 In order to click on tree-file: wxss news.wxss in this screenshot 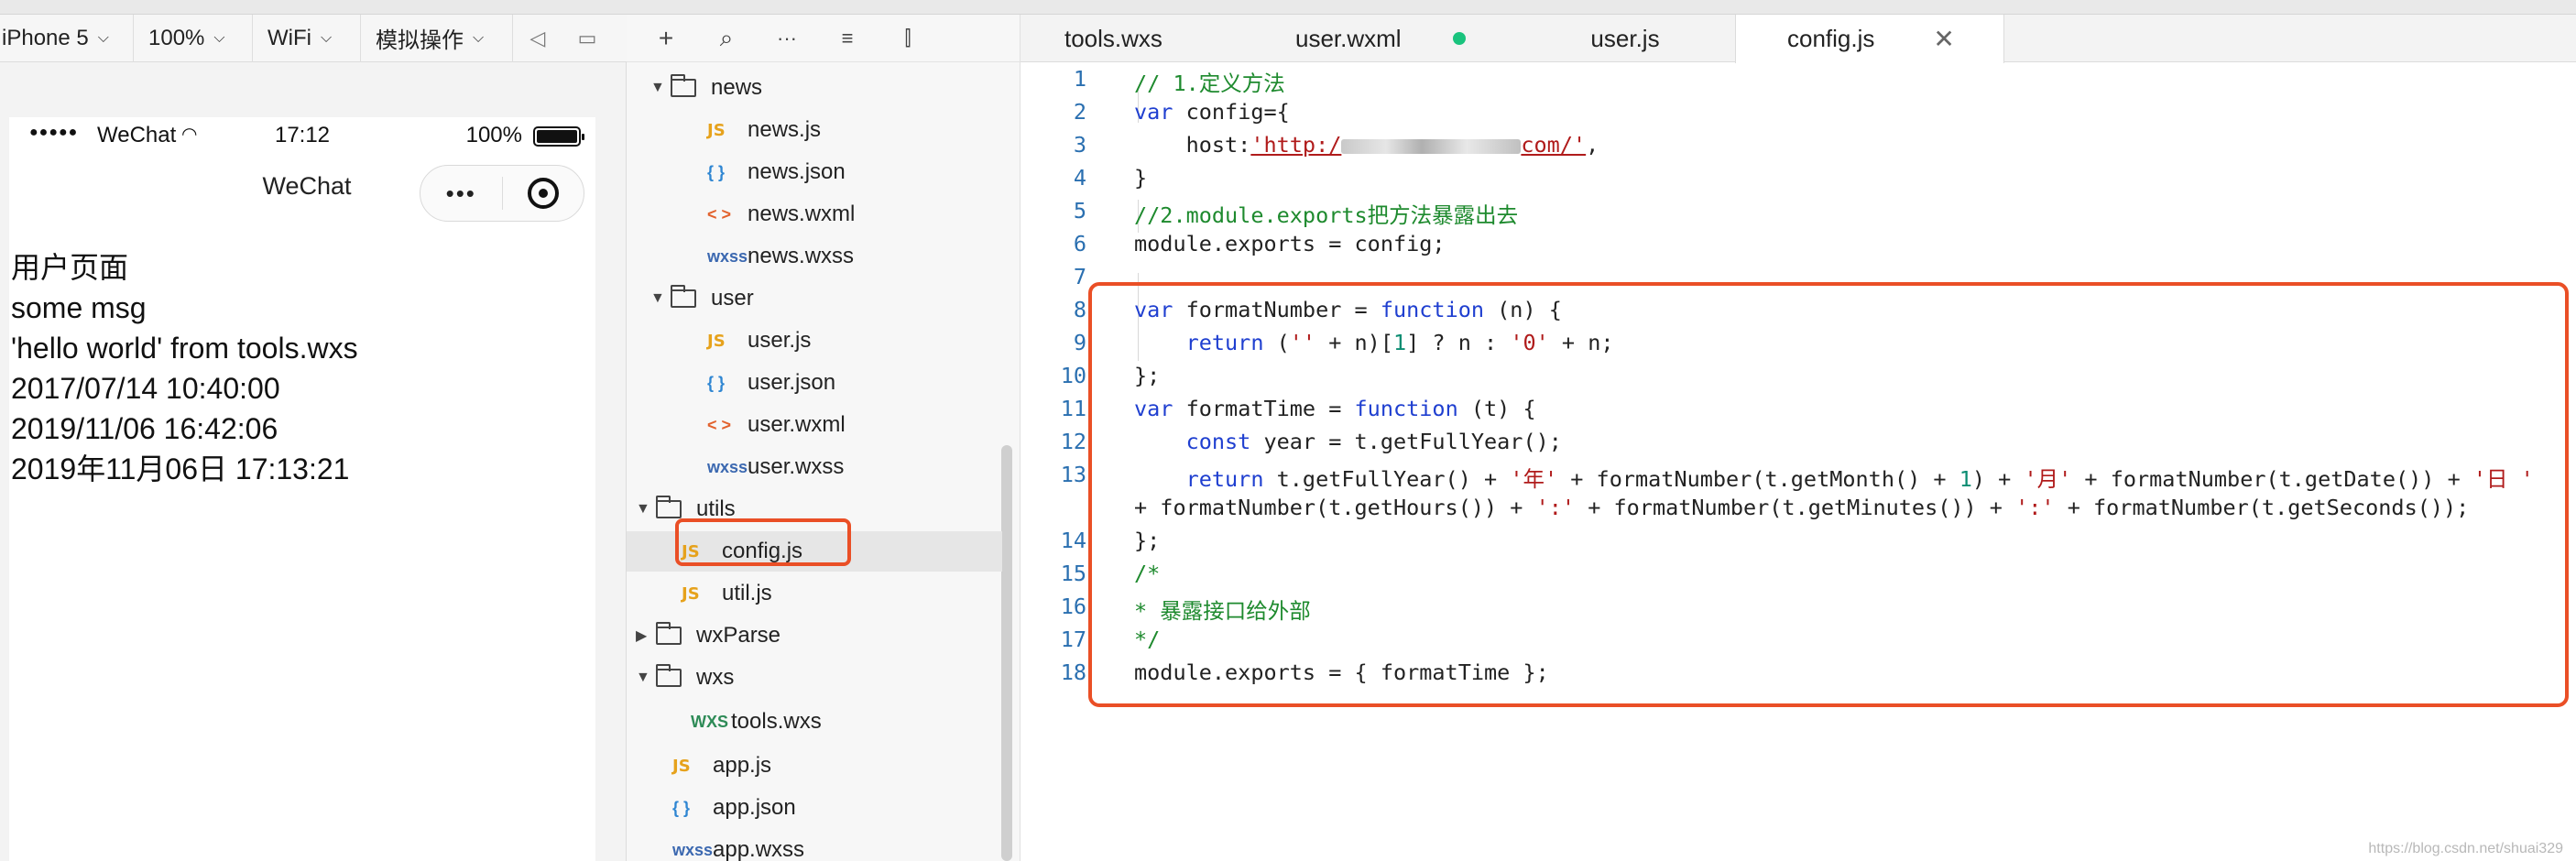, I will do `click(741, 256)`.